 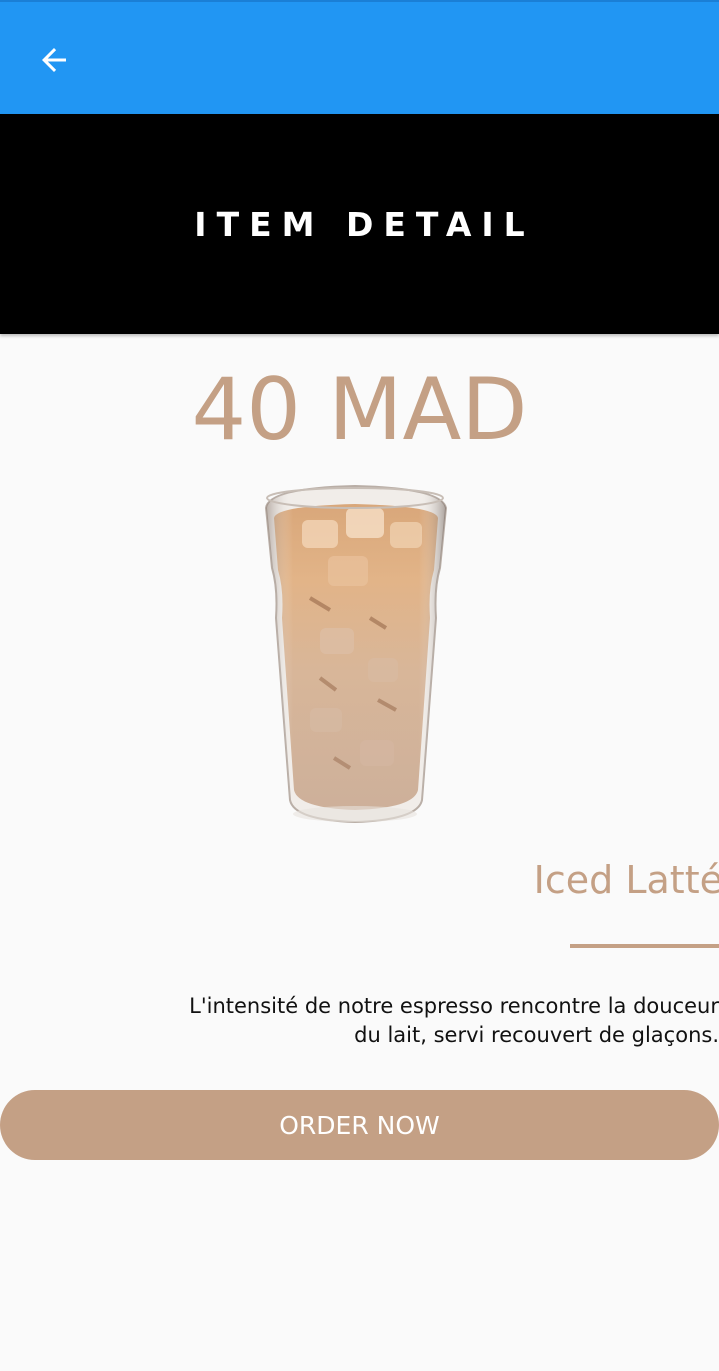 What do you see at coordinates (626, 880) in the screenshot?
I see `product-name: Iced Latté` at bounding box center [626, 880].